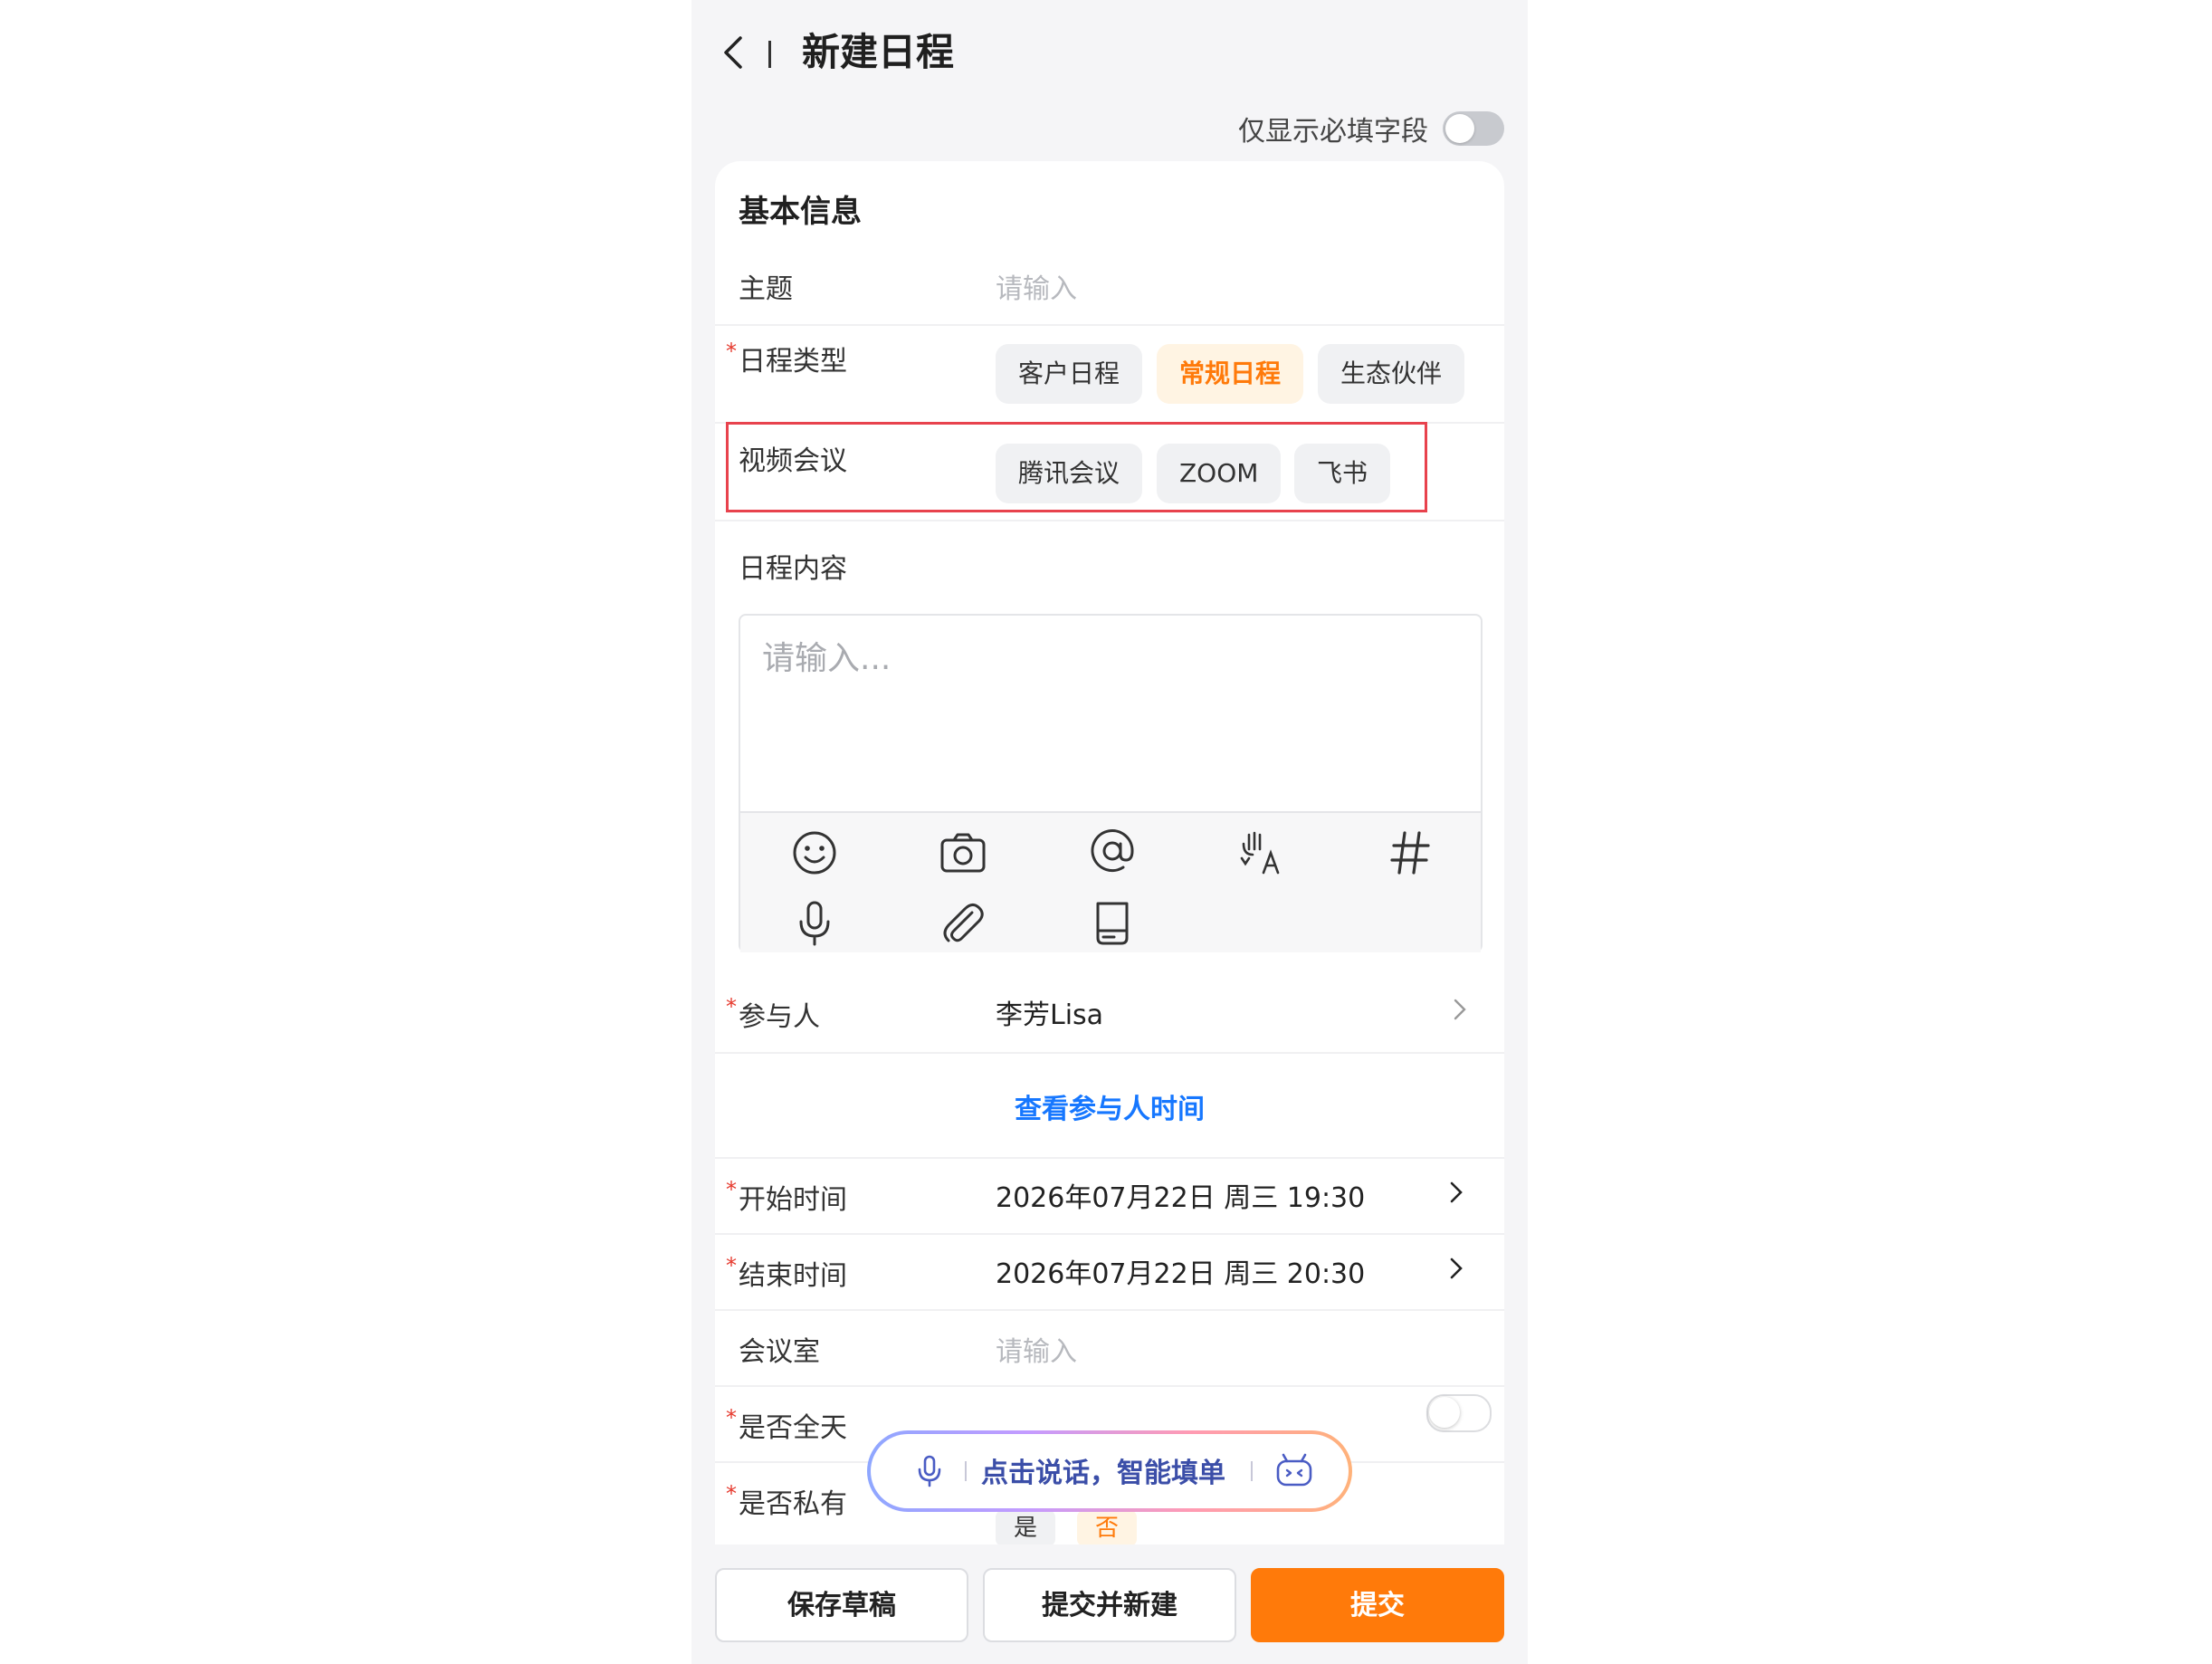 The image size is (2212, 1664). What do you see at coordinates (963, 852) in the screenshot?
I see `camera-icon` at bounding box center [963, 852].